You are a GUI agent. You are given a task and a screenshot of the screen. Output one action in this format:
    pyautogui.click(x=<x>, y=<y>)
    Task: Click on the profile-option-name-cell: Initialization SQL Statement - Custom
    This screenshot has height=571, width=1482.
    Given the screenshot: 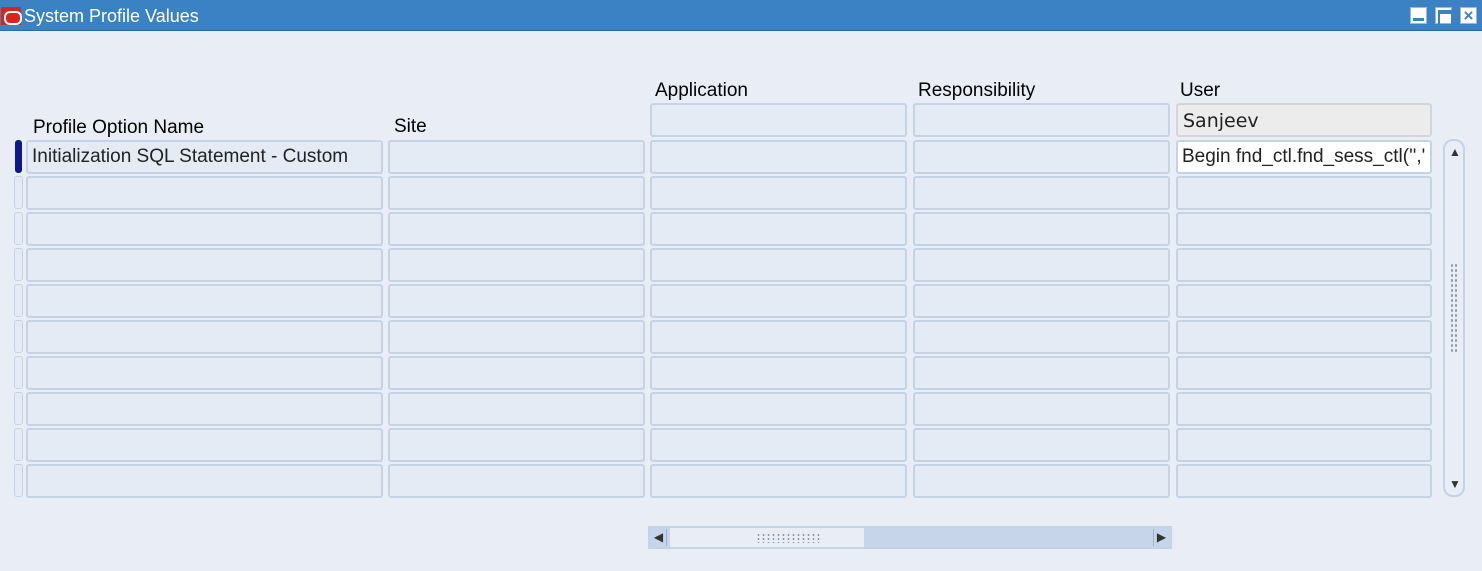 What is the action you would take?
    pyautogui.click(x=204, y=157)
    